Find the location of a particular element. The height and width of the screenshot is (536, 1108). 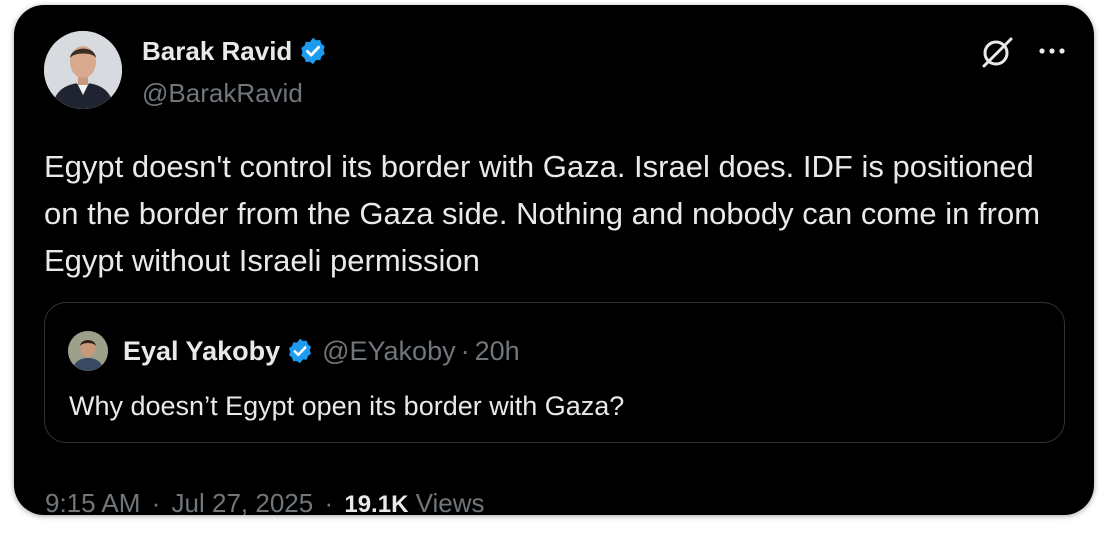

author-name-text: Barak Ravid is located at coordinates (217, 51).